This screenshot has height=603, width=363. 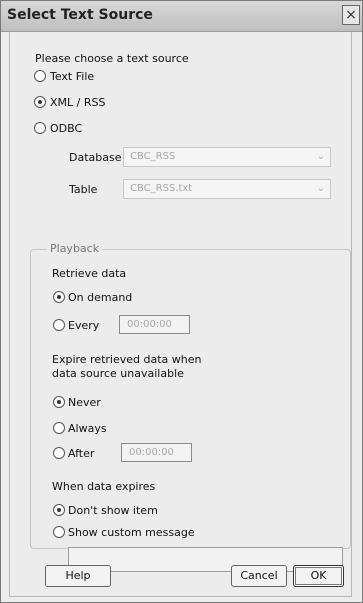 What do you see at coordinates (87, 428) in the screenshot?
I see `radio-always-label: Always` at bounding box center [87, 428].